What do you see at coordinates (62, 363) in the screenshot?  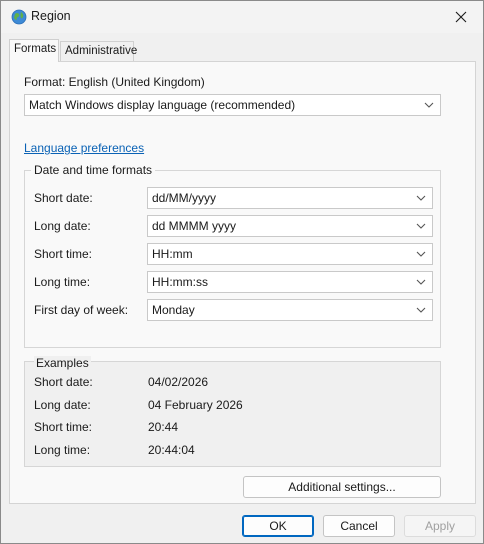 I see `examples-title: Examples` at bounding box center [62, 363].